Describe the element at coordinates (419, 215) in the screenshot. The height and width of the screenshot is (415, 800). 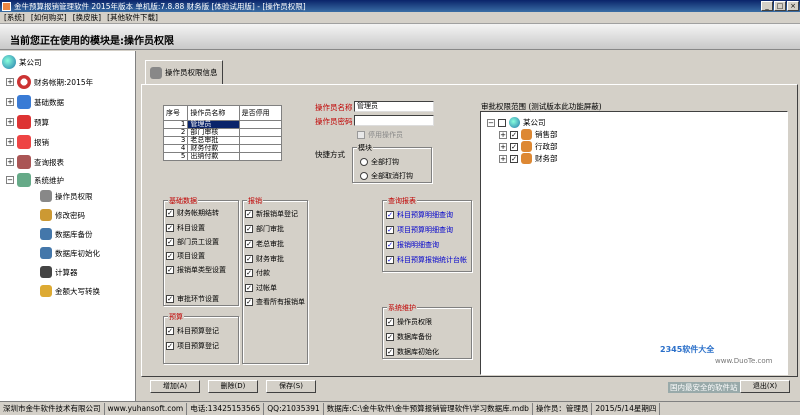
I see `perm-checkbox: ✓ 科目预算明细查询` at that location.